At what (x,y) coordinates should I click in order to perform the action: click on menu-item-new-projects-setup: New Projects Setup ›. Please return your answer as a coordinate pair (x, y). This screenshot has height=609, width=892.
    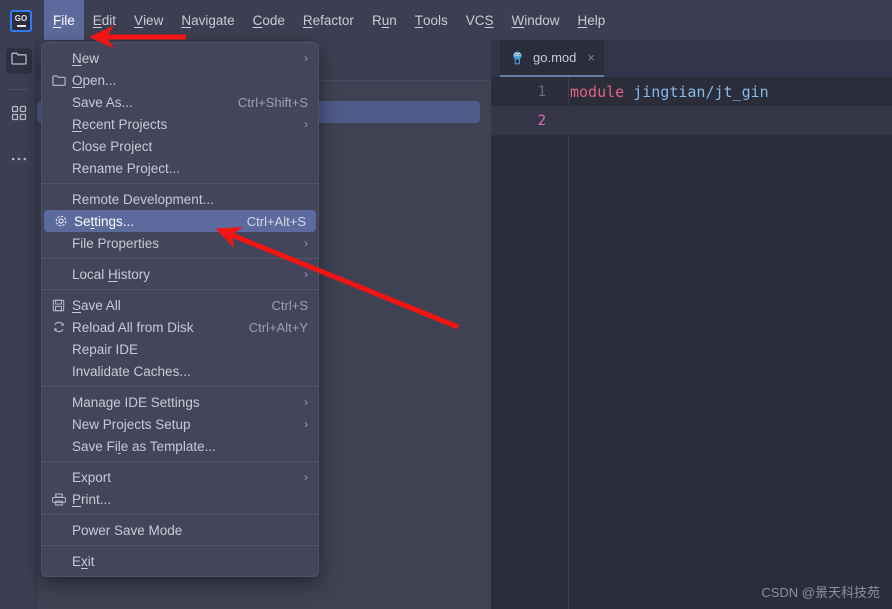
    Looking at the image, I should click on (180, 424).